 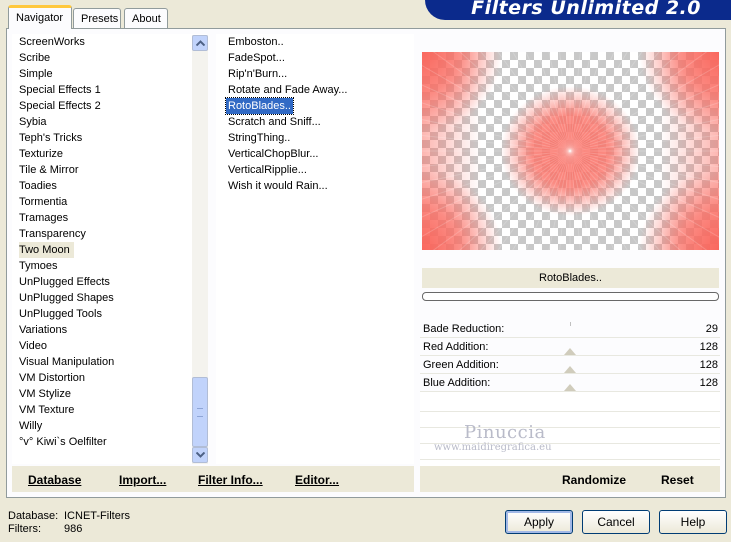 What do you see at coordinates (256, 42) in the screenshot?
I see `filter-item: Emboston..` at bounding box center [256, 42].